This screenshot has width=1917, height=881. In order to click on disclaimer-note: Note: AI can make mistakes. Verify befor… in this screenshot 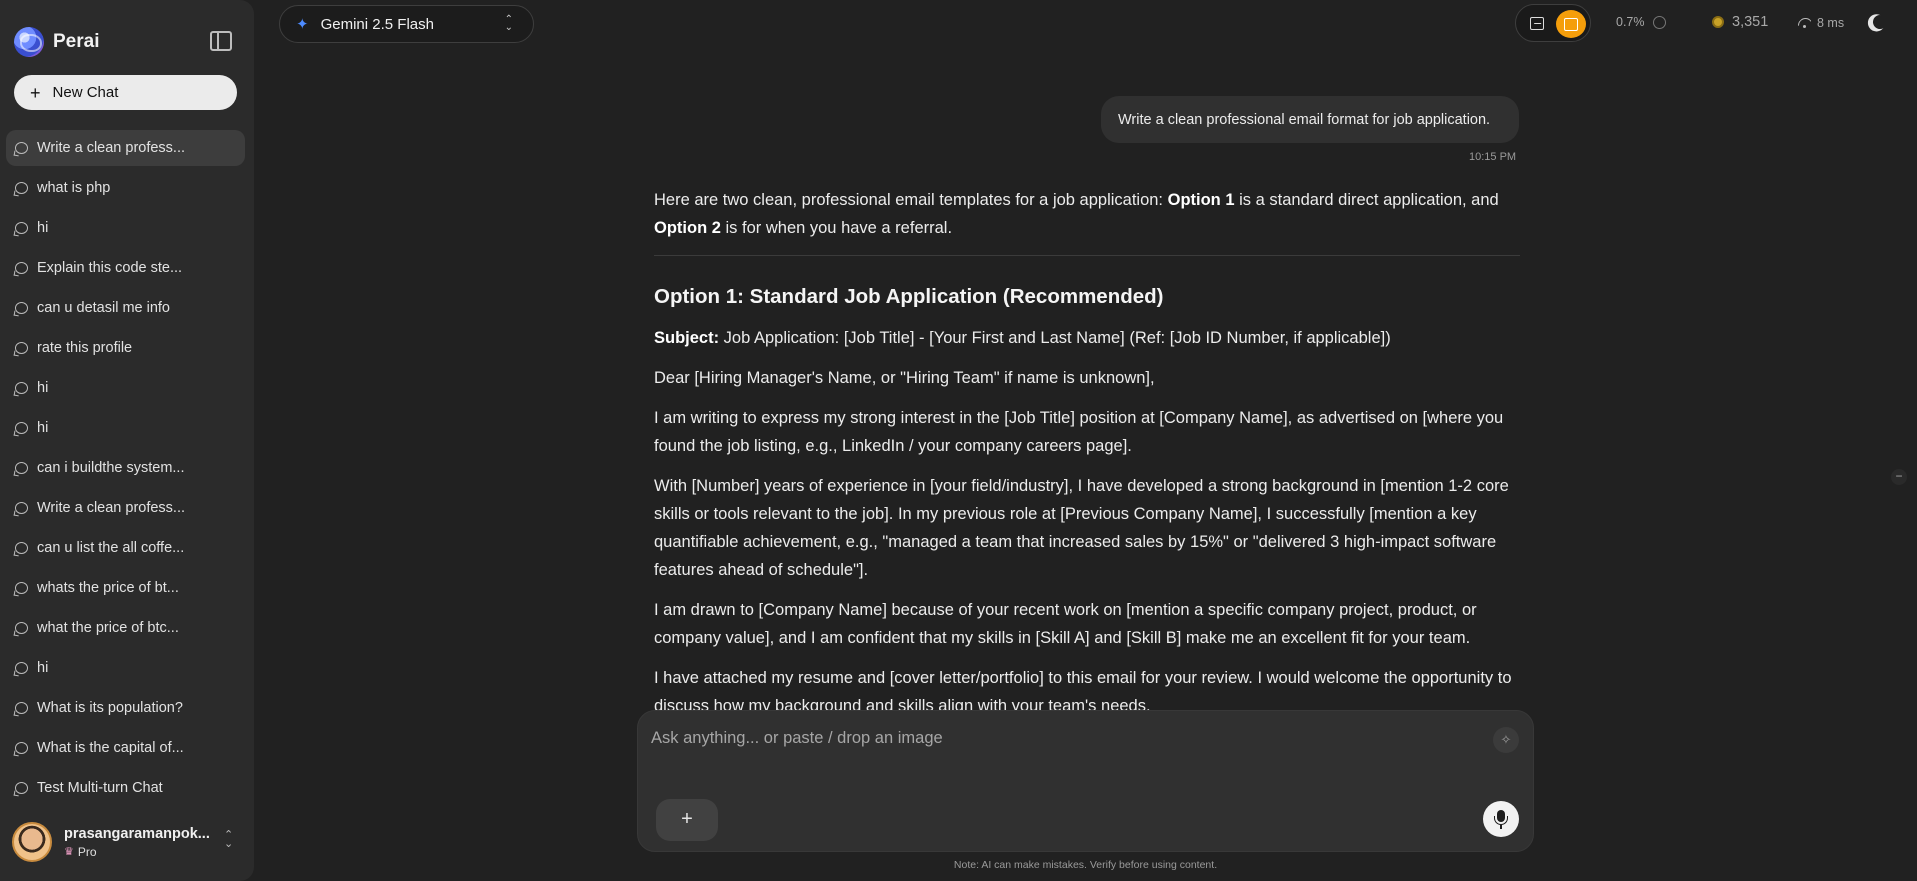, I will do `click(1085, 865)`.